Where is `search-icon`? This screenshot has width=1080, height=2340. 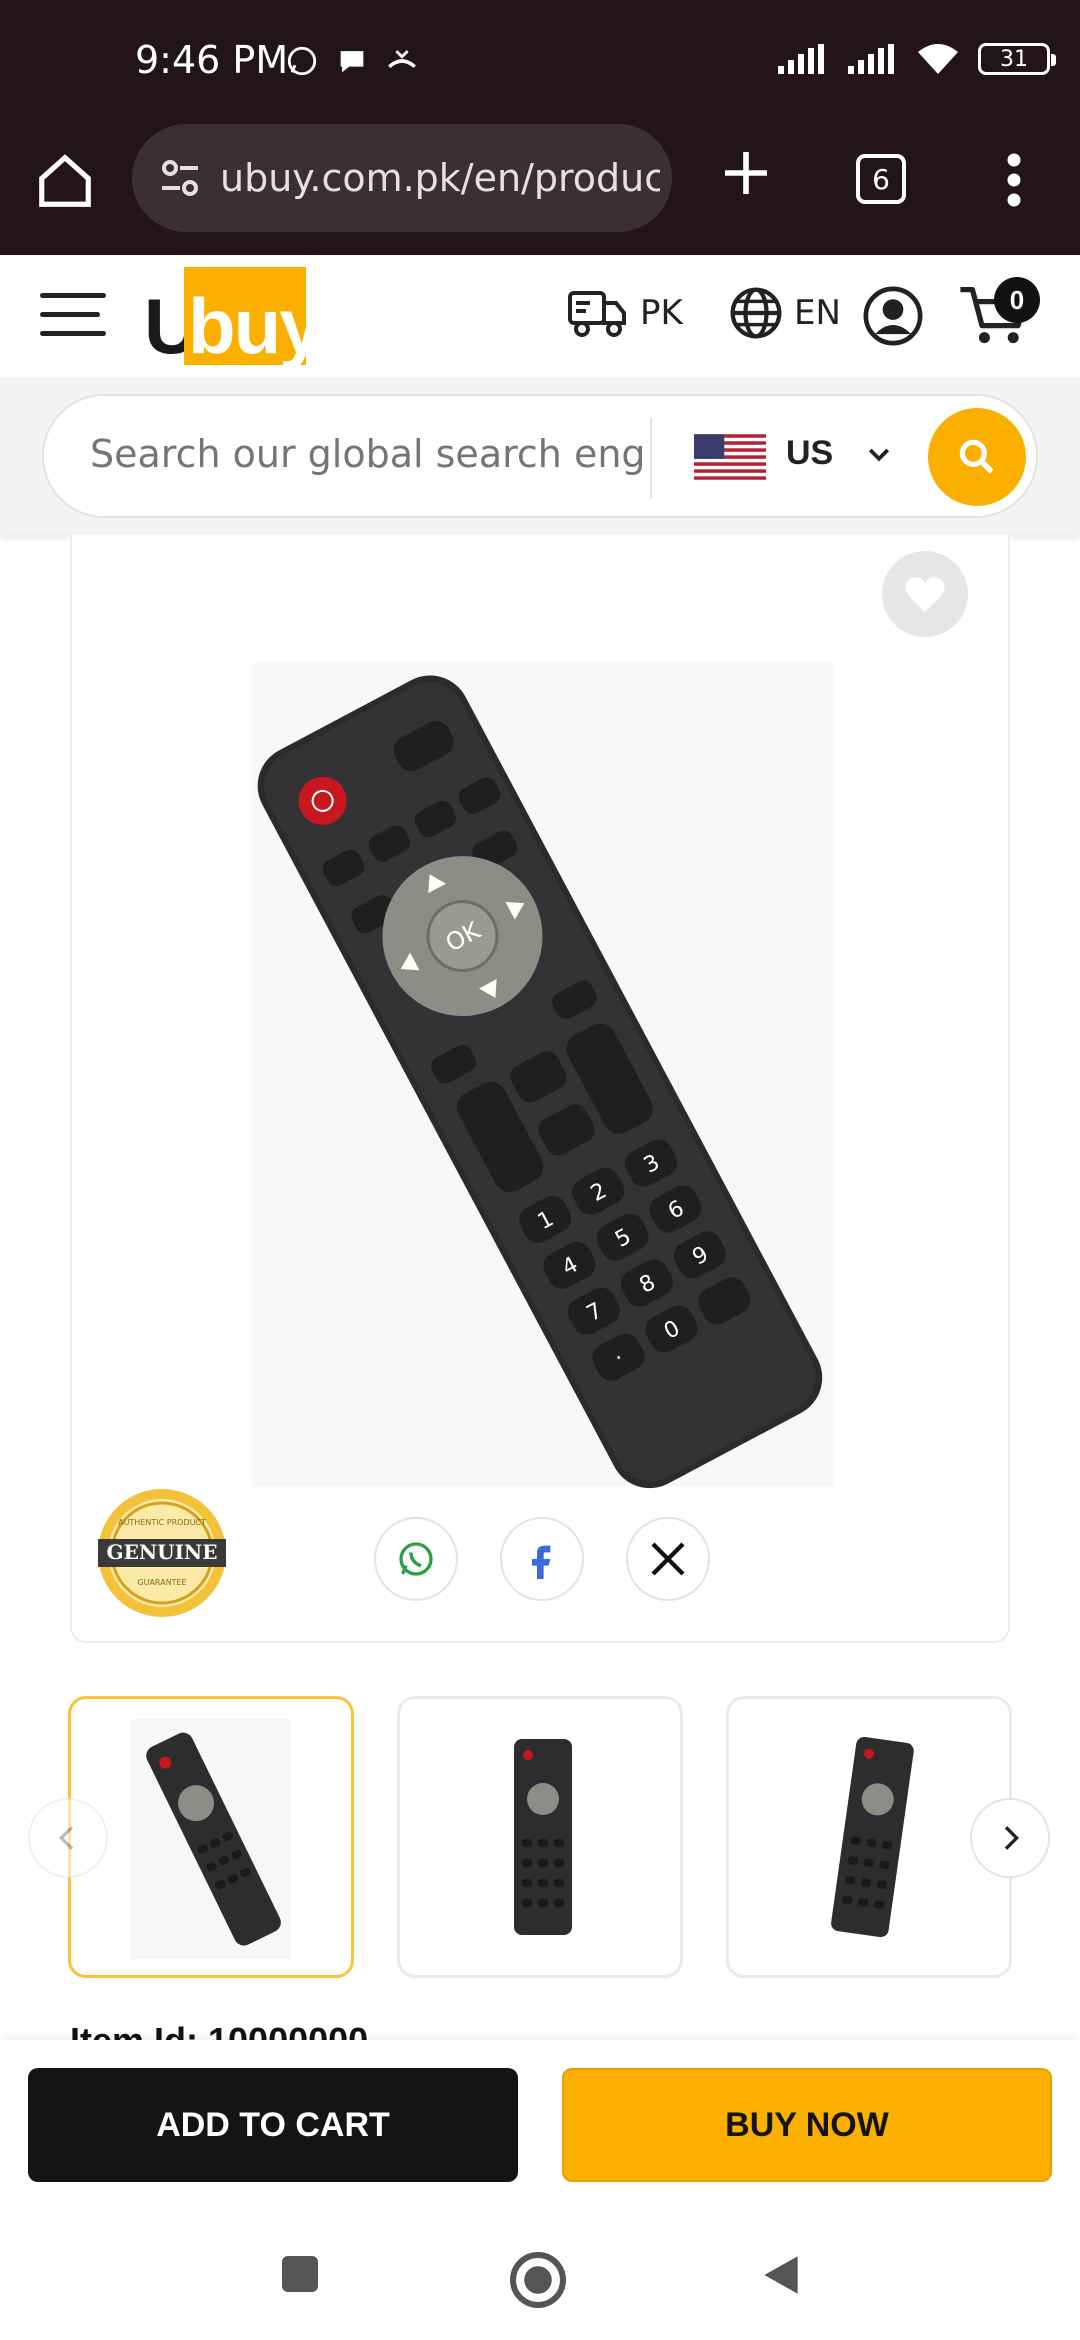 search-icon is located at coordinates (976, 456).